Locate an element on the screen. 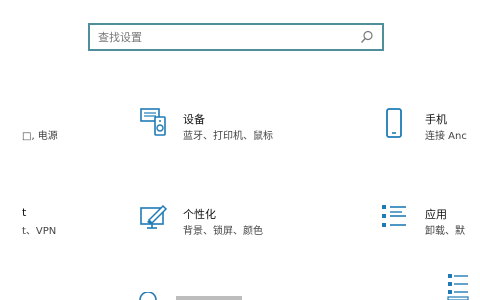 The image size is (480, 300). tile-title: t is located at coordinates (24, 212).